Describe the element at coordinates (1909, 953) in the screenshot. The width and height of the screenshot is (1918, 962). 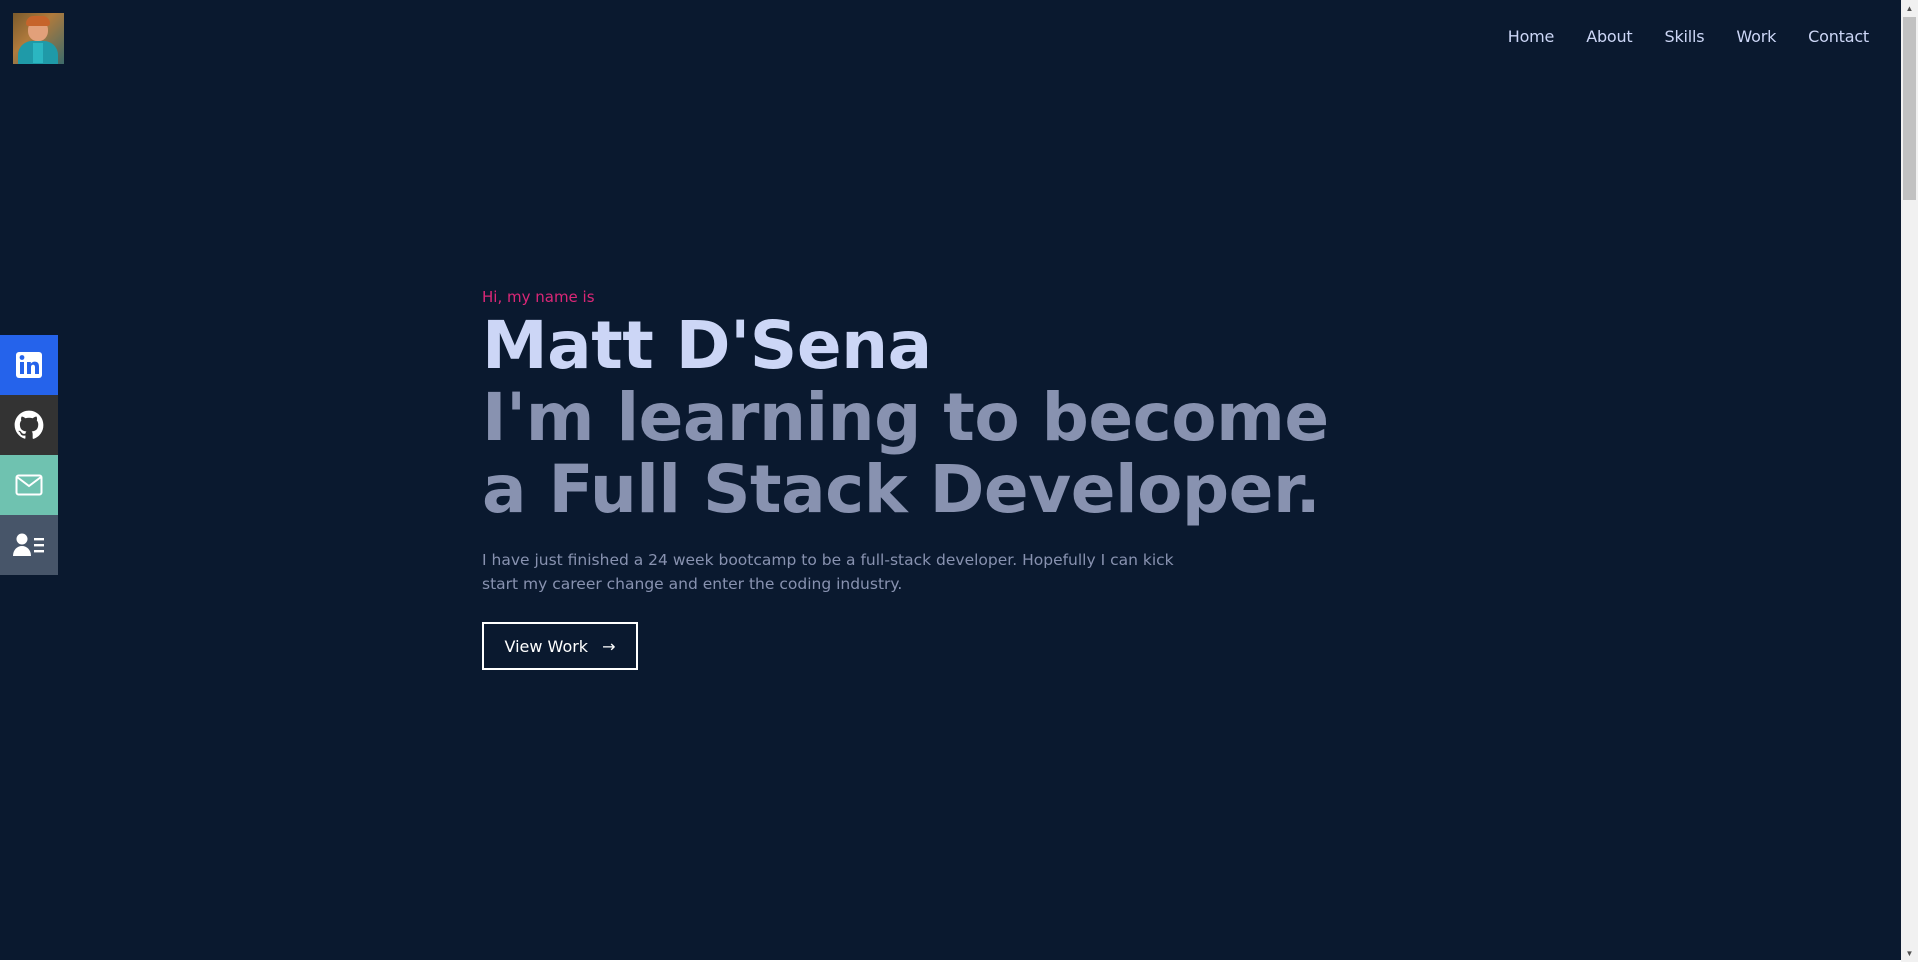
I see `scroll-down-icon: ▼` at that location.